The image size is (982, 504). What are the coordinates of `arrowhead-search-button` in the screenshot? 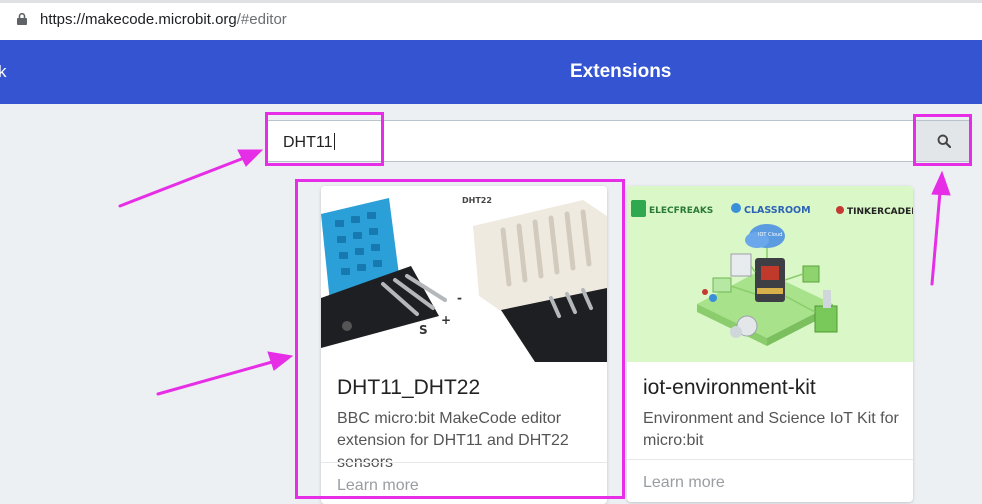 It's located at (941, 183).